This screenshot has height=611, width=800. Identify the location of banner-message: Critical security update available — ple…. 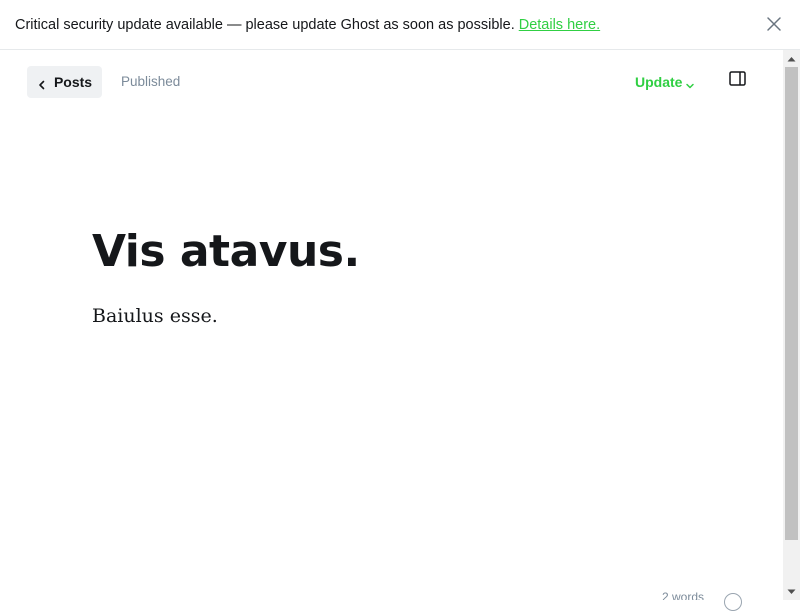
(265, 24).